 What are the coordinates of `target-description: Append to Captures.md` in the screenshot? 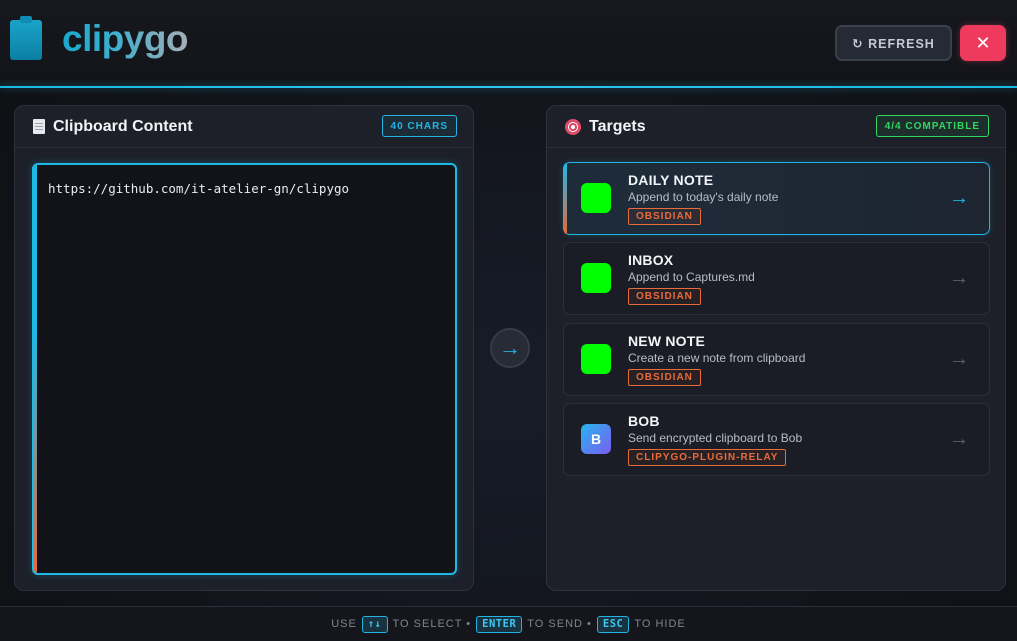 It's located at (691, 277).